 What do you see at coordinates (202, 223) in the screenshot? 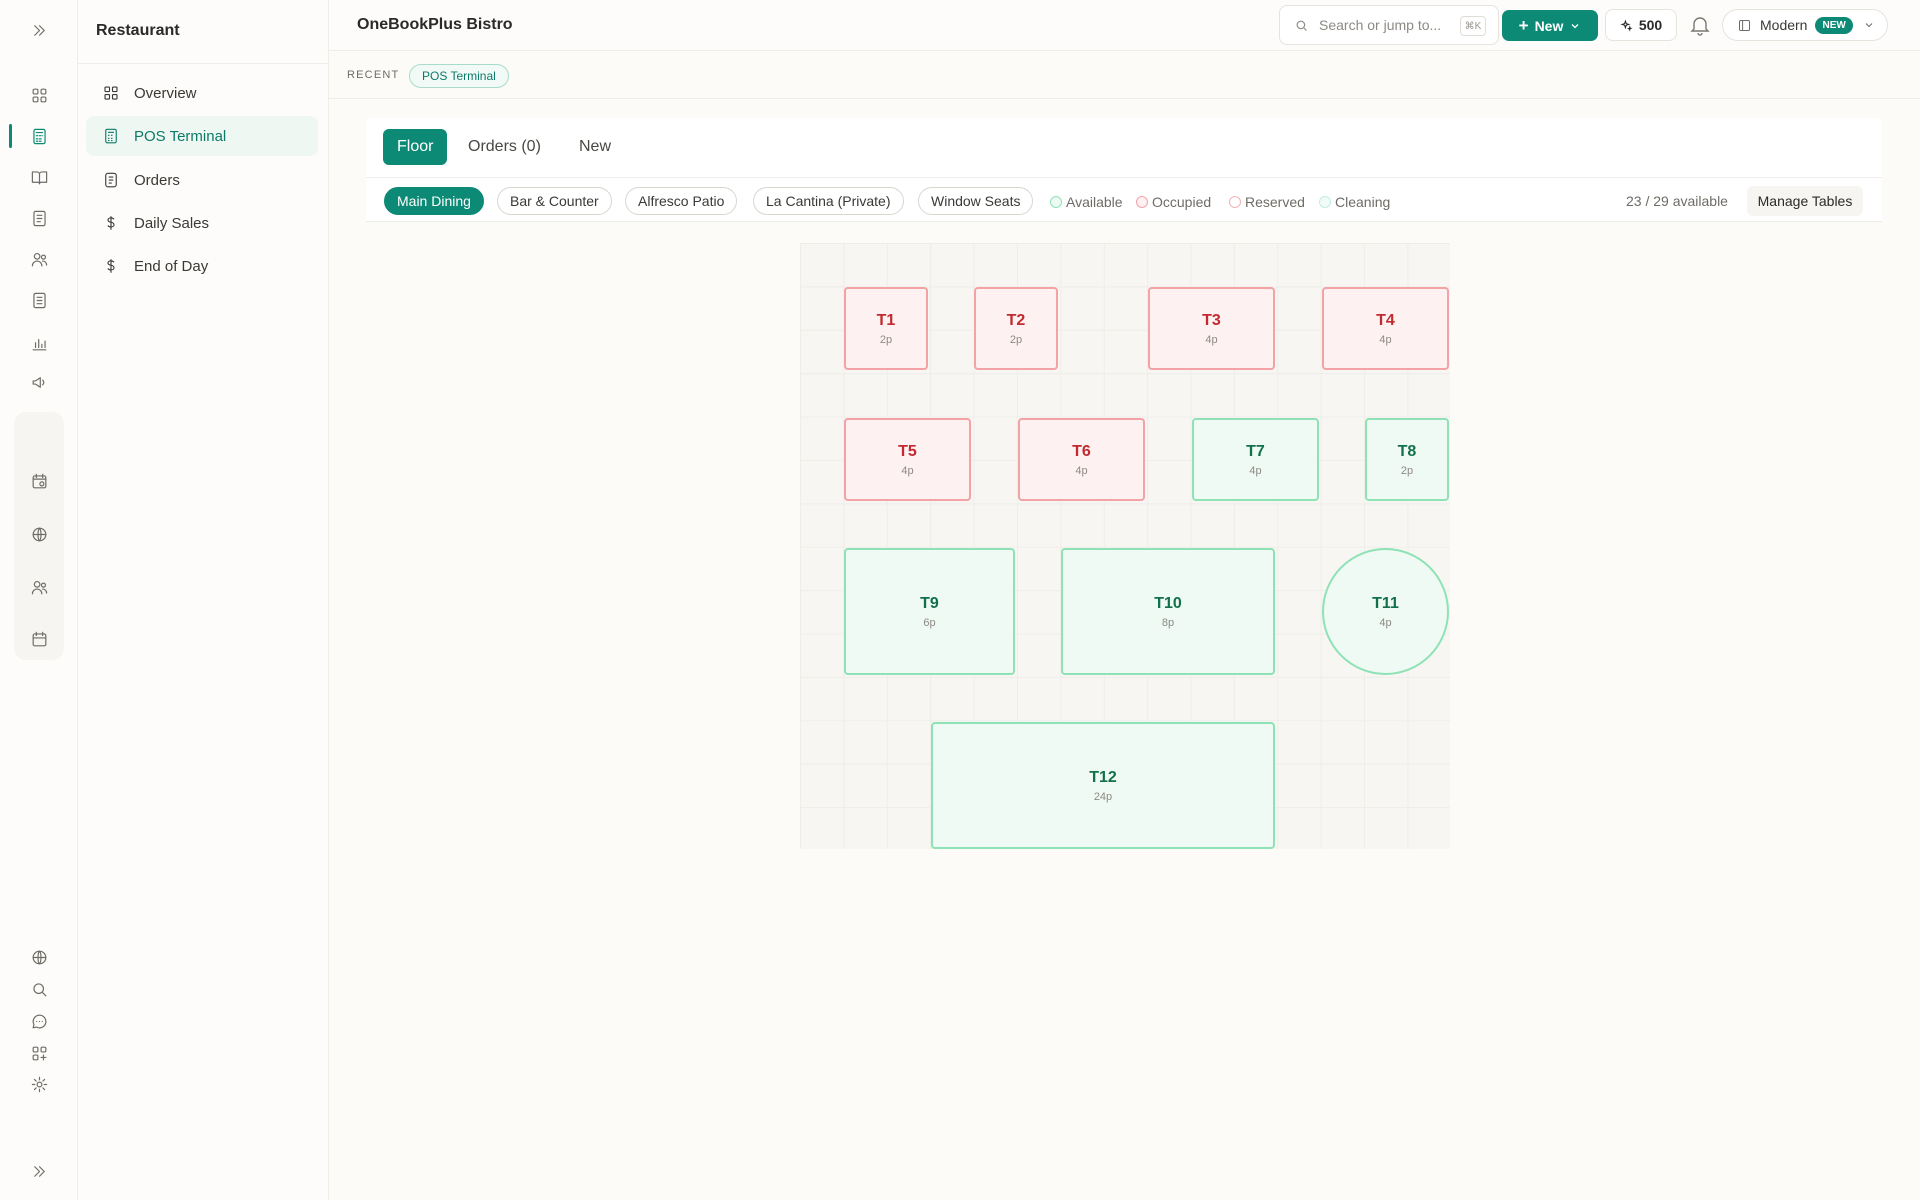
I see `sidebar-item-daily-sales: Daily Sales` at bounding box center [202, 223].